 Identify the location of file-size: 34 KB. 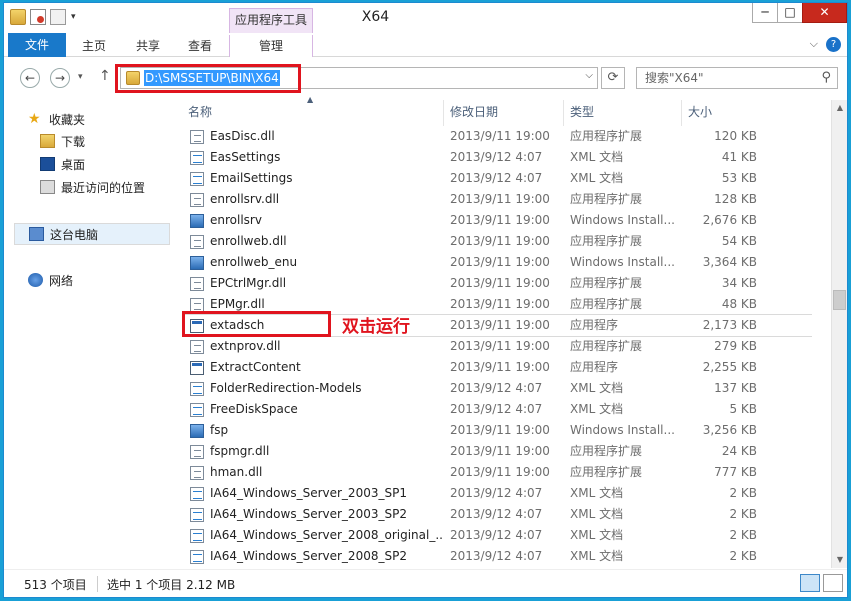
(739, 283).